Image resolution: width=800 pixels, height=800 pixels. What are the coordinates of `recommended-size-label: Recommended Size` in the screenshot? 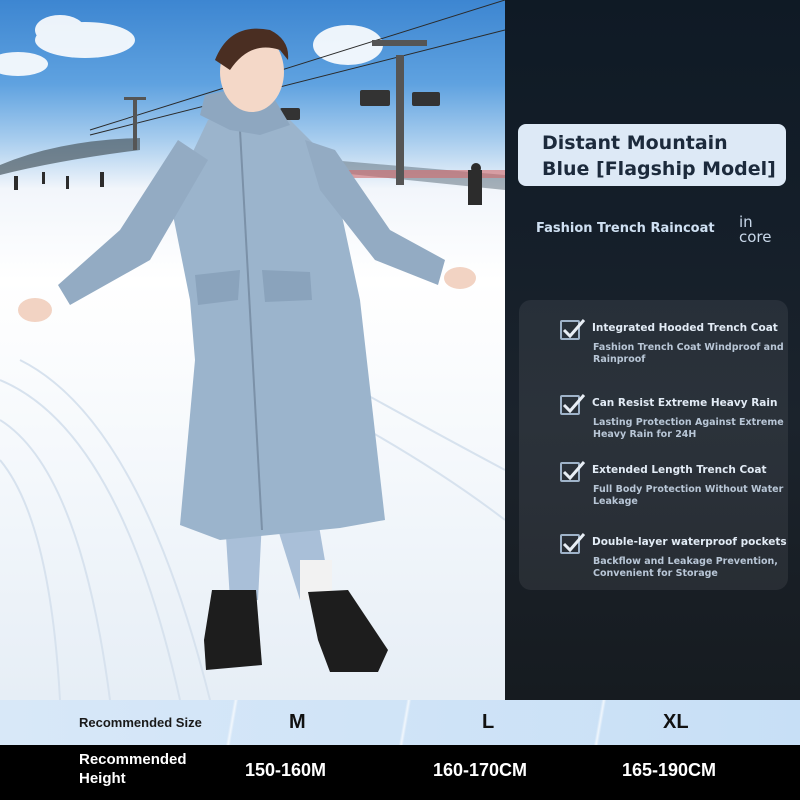 It's located at (140, 722).